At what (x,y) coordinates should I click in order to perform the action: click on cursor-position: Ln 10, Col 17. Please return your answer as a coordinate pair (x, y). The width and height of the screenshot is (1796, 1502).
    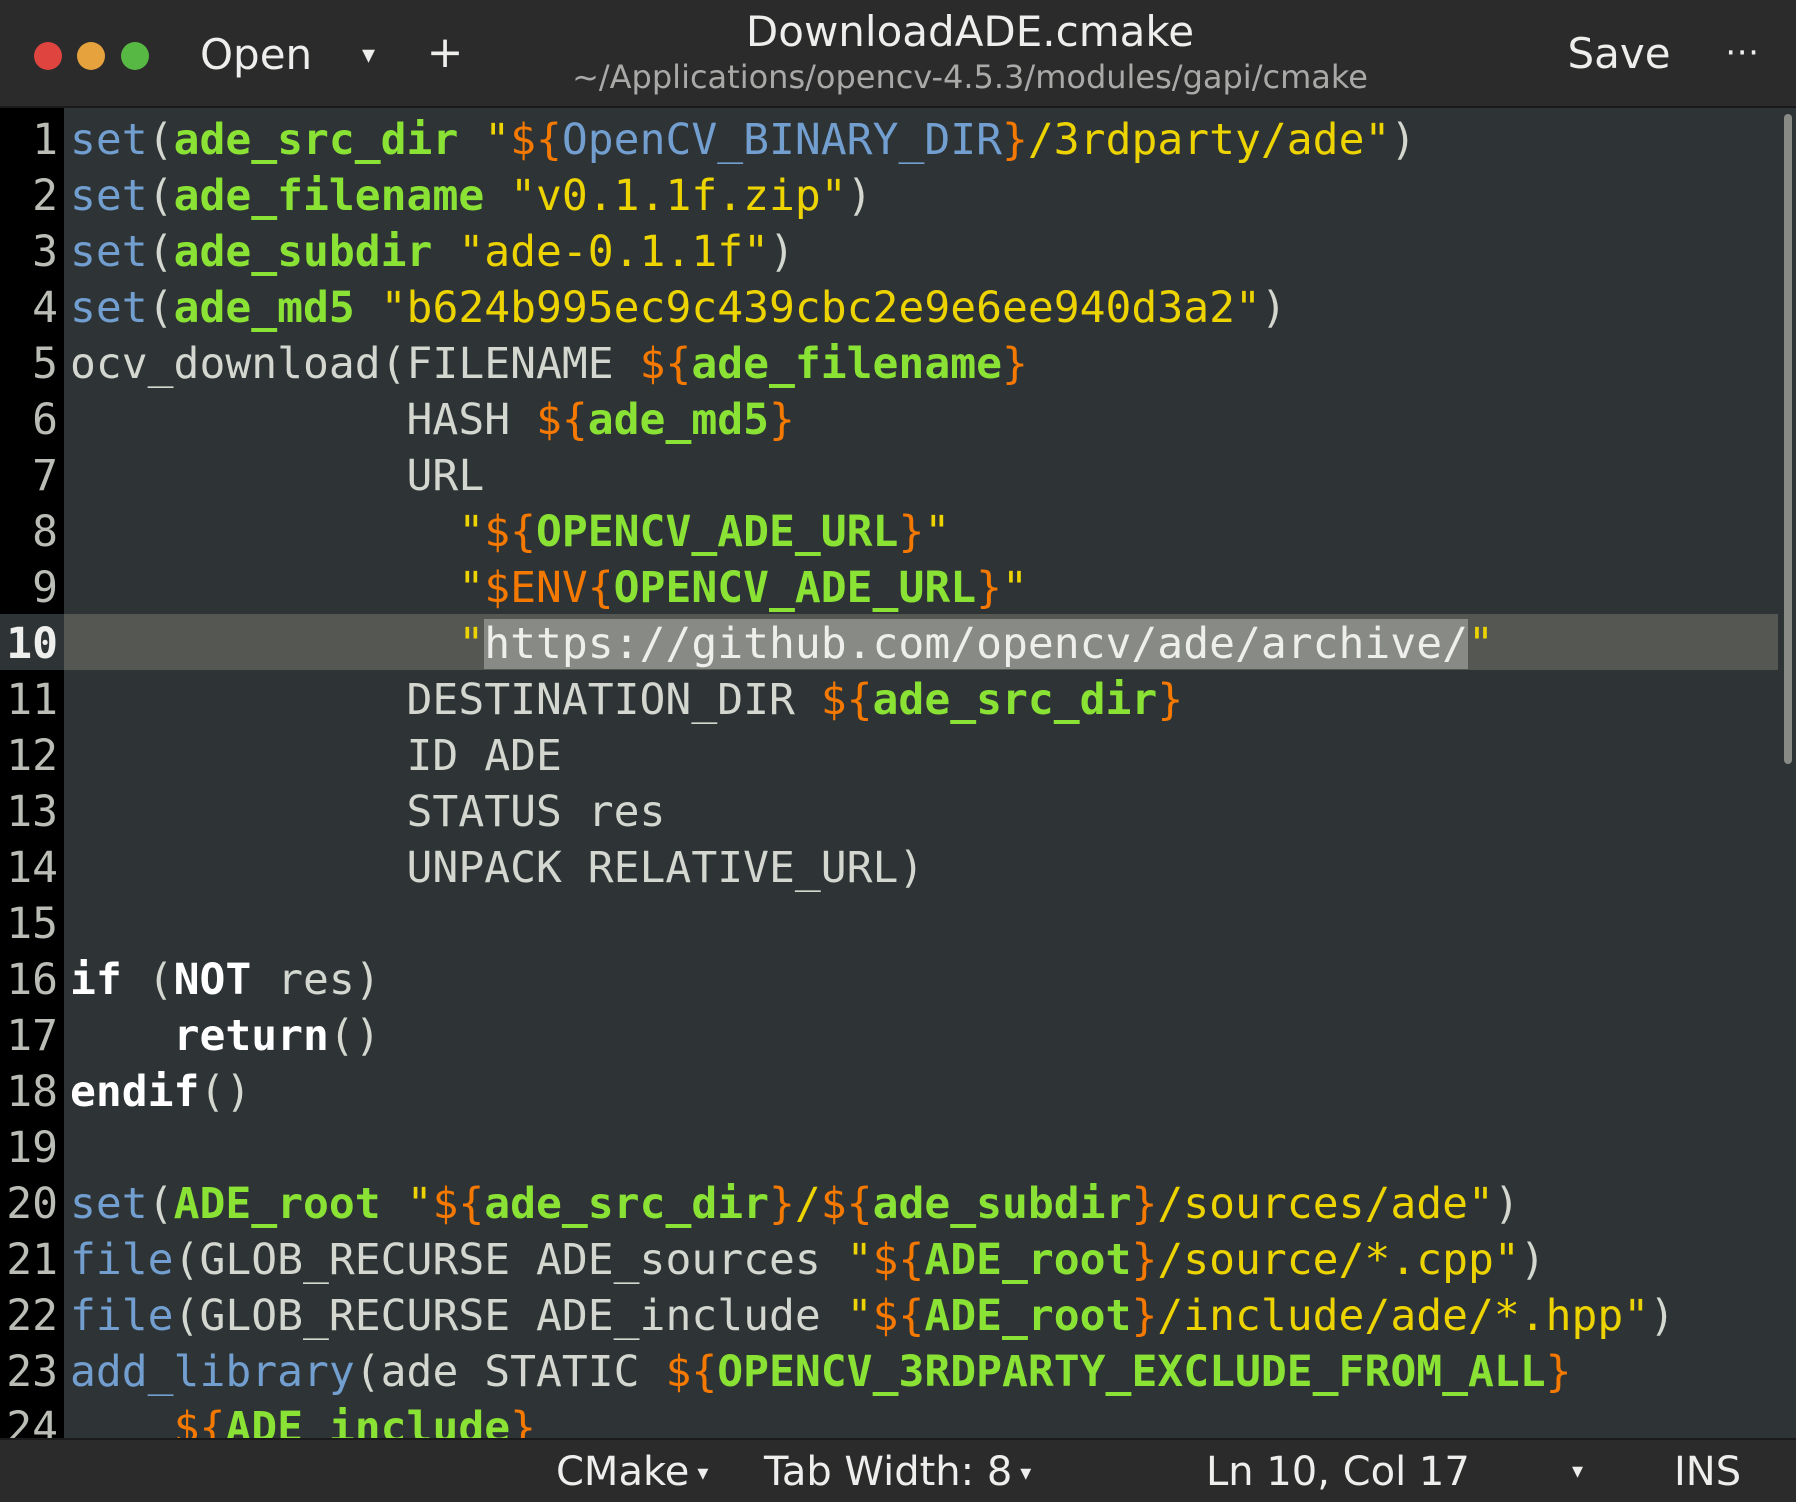
    Looking at the image, I should click on (1338, 1472).